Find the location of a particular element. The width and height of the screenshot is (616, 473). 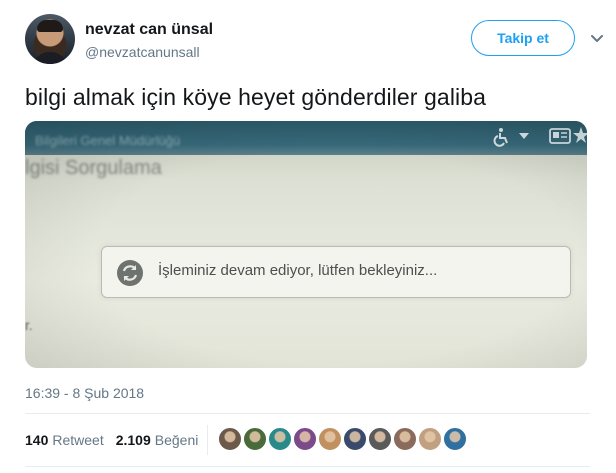

retweet-label: Retweet is located at coordinates (77, 440).